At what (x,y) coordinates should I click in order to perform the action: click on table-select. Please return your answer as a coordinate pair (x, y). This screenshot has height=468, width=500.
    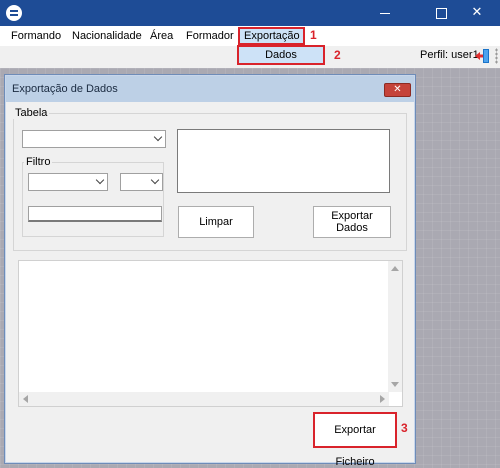
    Looking at the image, I should click on (94, 139).